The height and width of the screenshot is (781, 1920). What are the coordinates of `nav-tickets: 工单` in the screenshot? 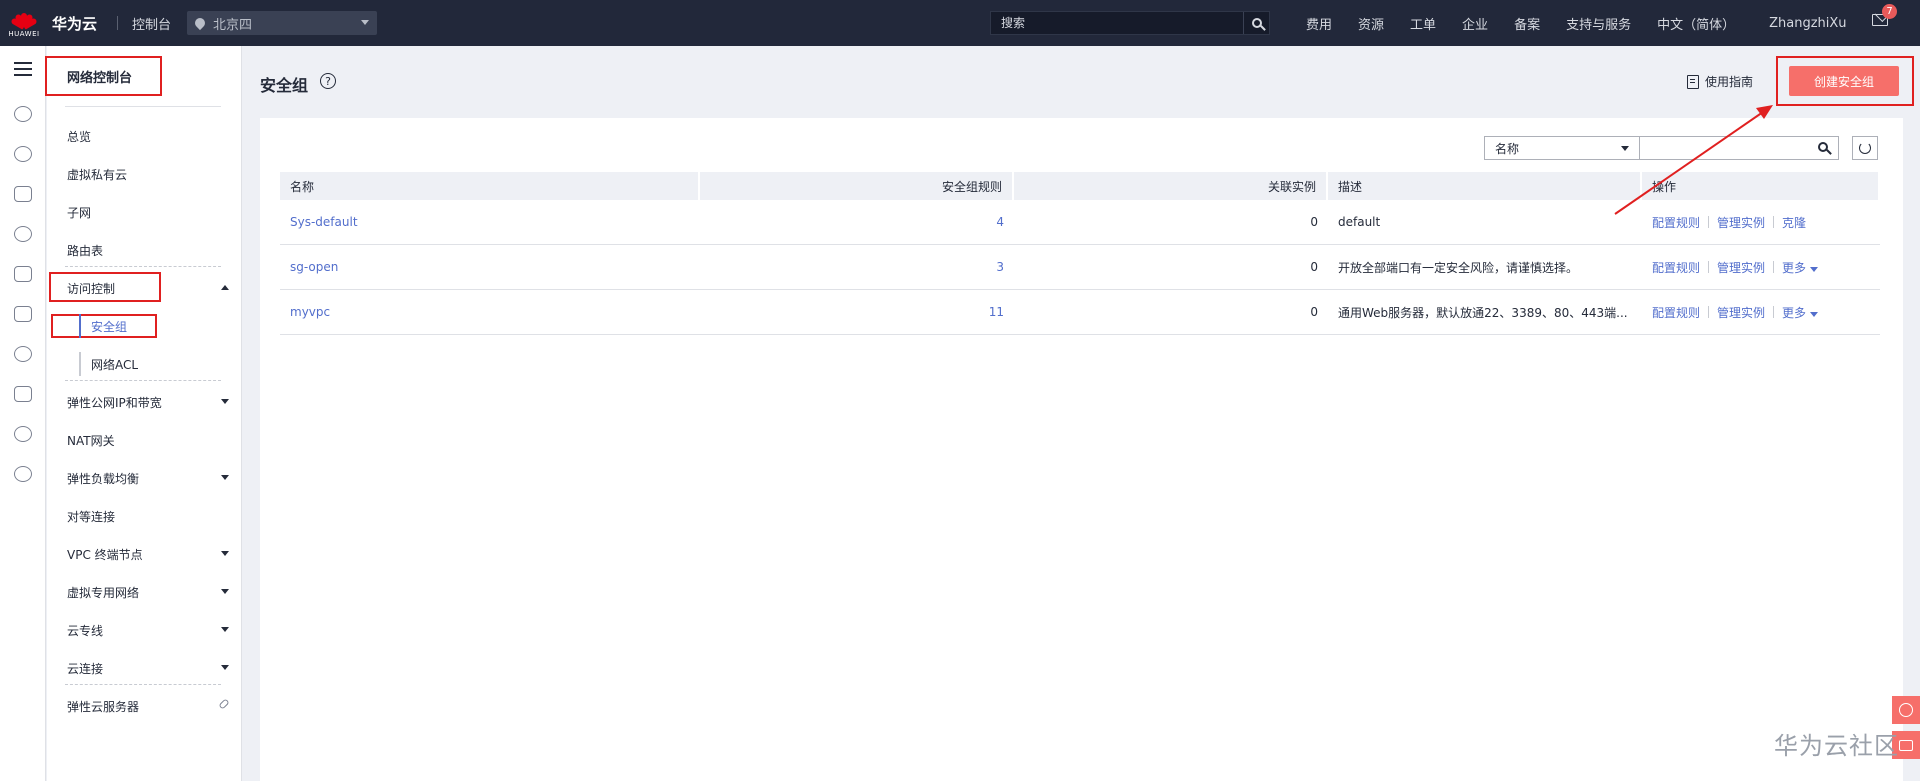 It's located at (1423, 23).